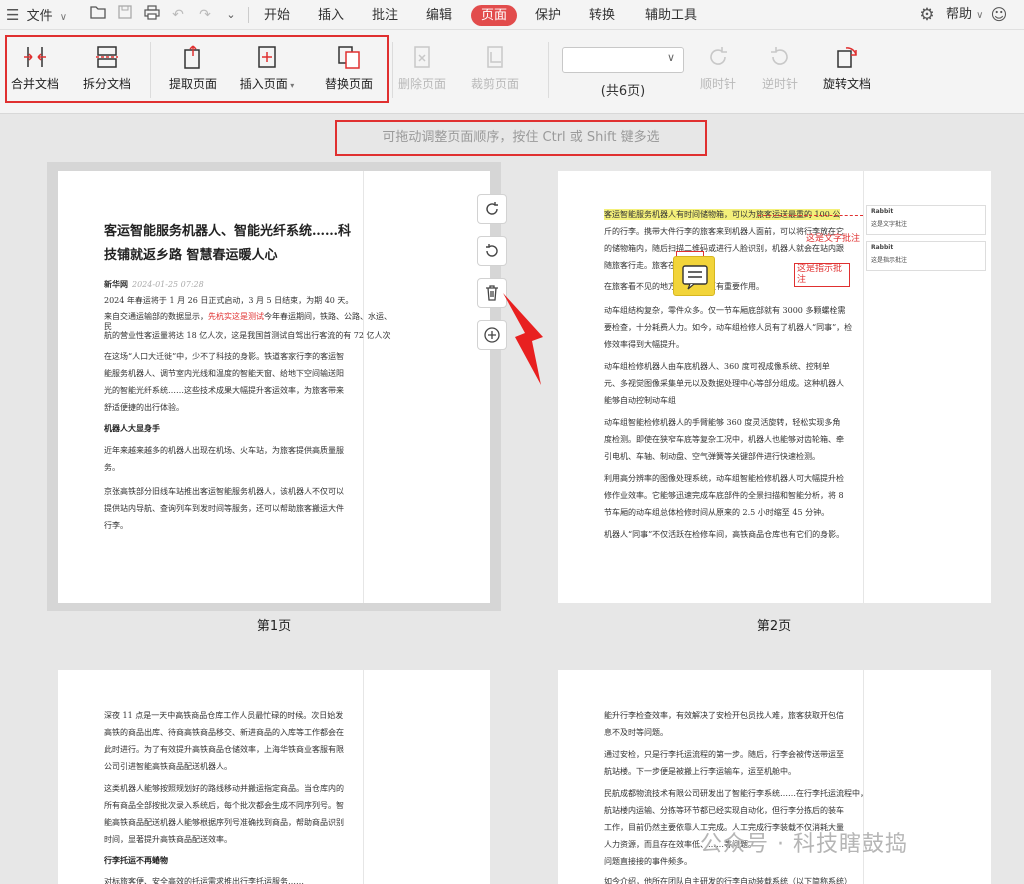  Describe the element at coordinates (224, 822) in the screenshot. I see `page-3-text-line: 能高铁商品配送机器人能够根据序列号准确找到商品，帮助商品识别` at that location.